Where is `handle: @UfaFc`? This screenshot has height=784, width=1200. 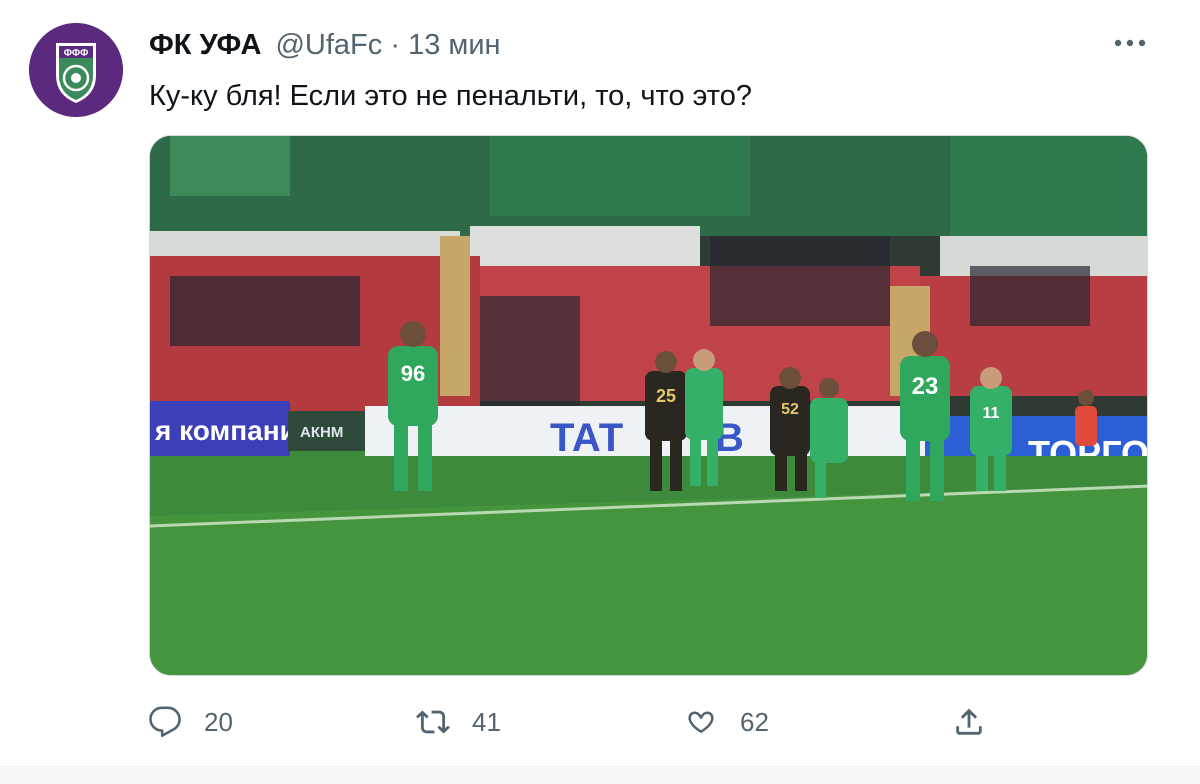 handle: @UfaFc is located at coordinates (328, 45).